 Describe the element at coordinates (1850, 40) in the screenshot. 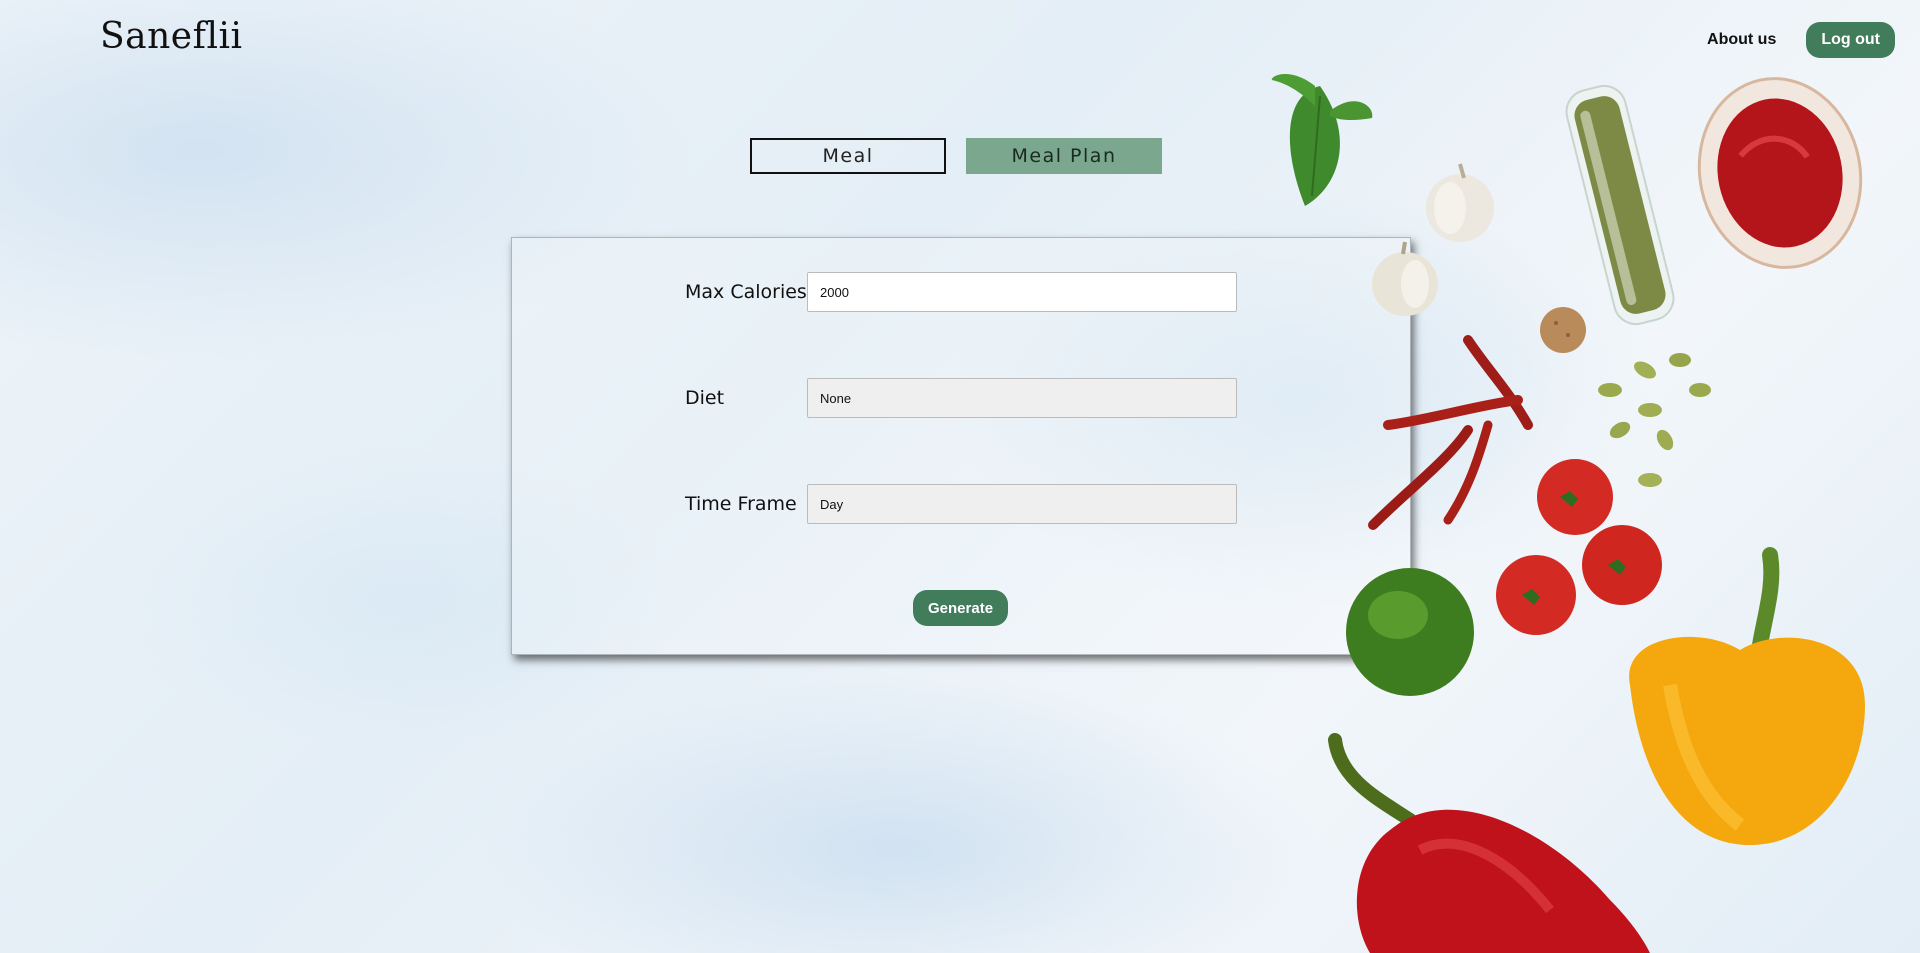

I see `logout-button: Log out` at that location.